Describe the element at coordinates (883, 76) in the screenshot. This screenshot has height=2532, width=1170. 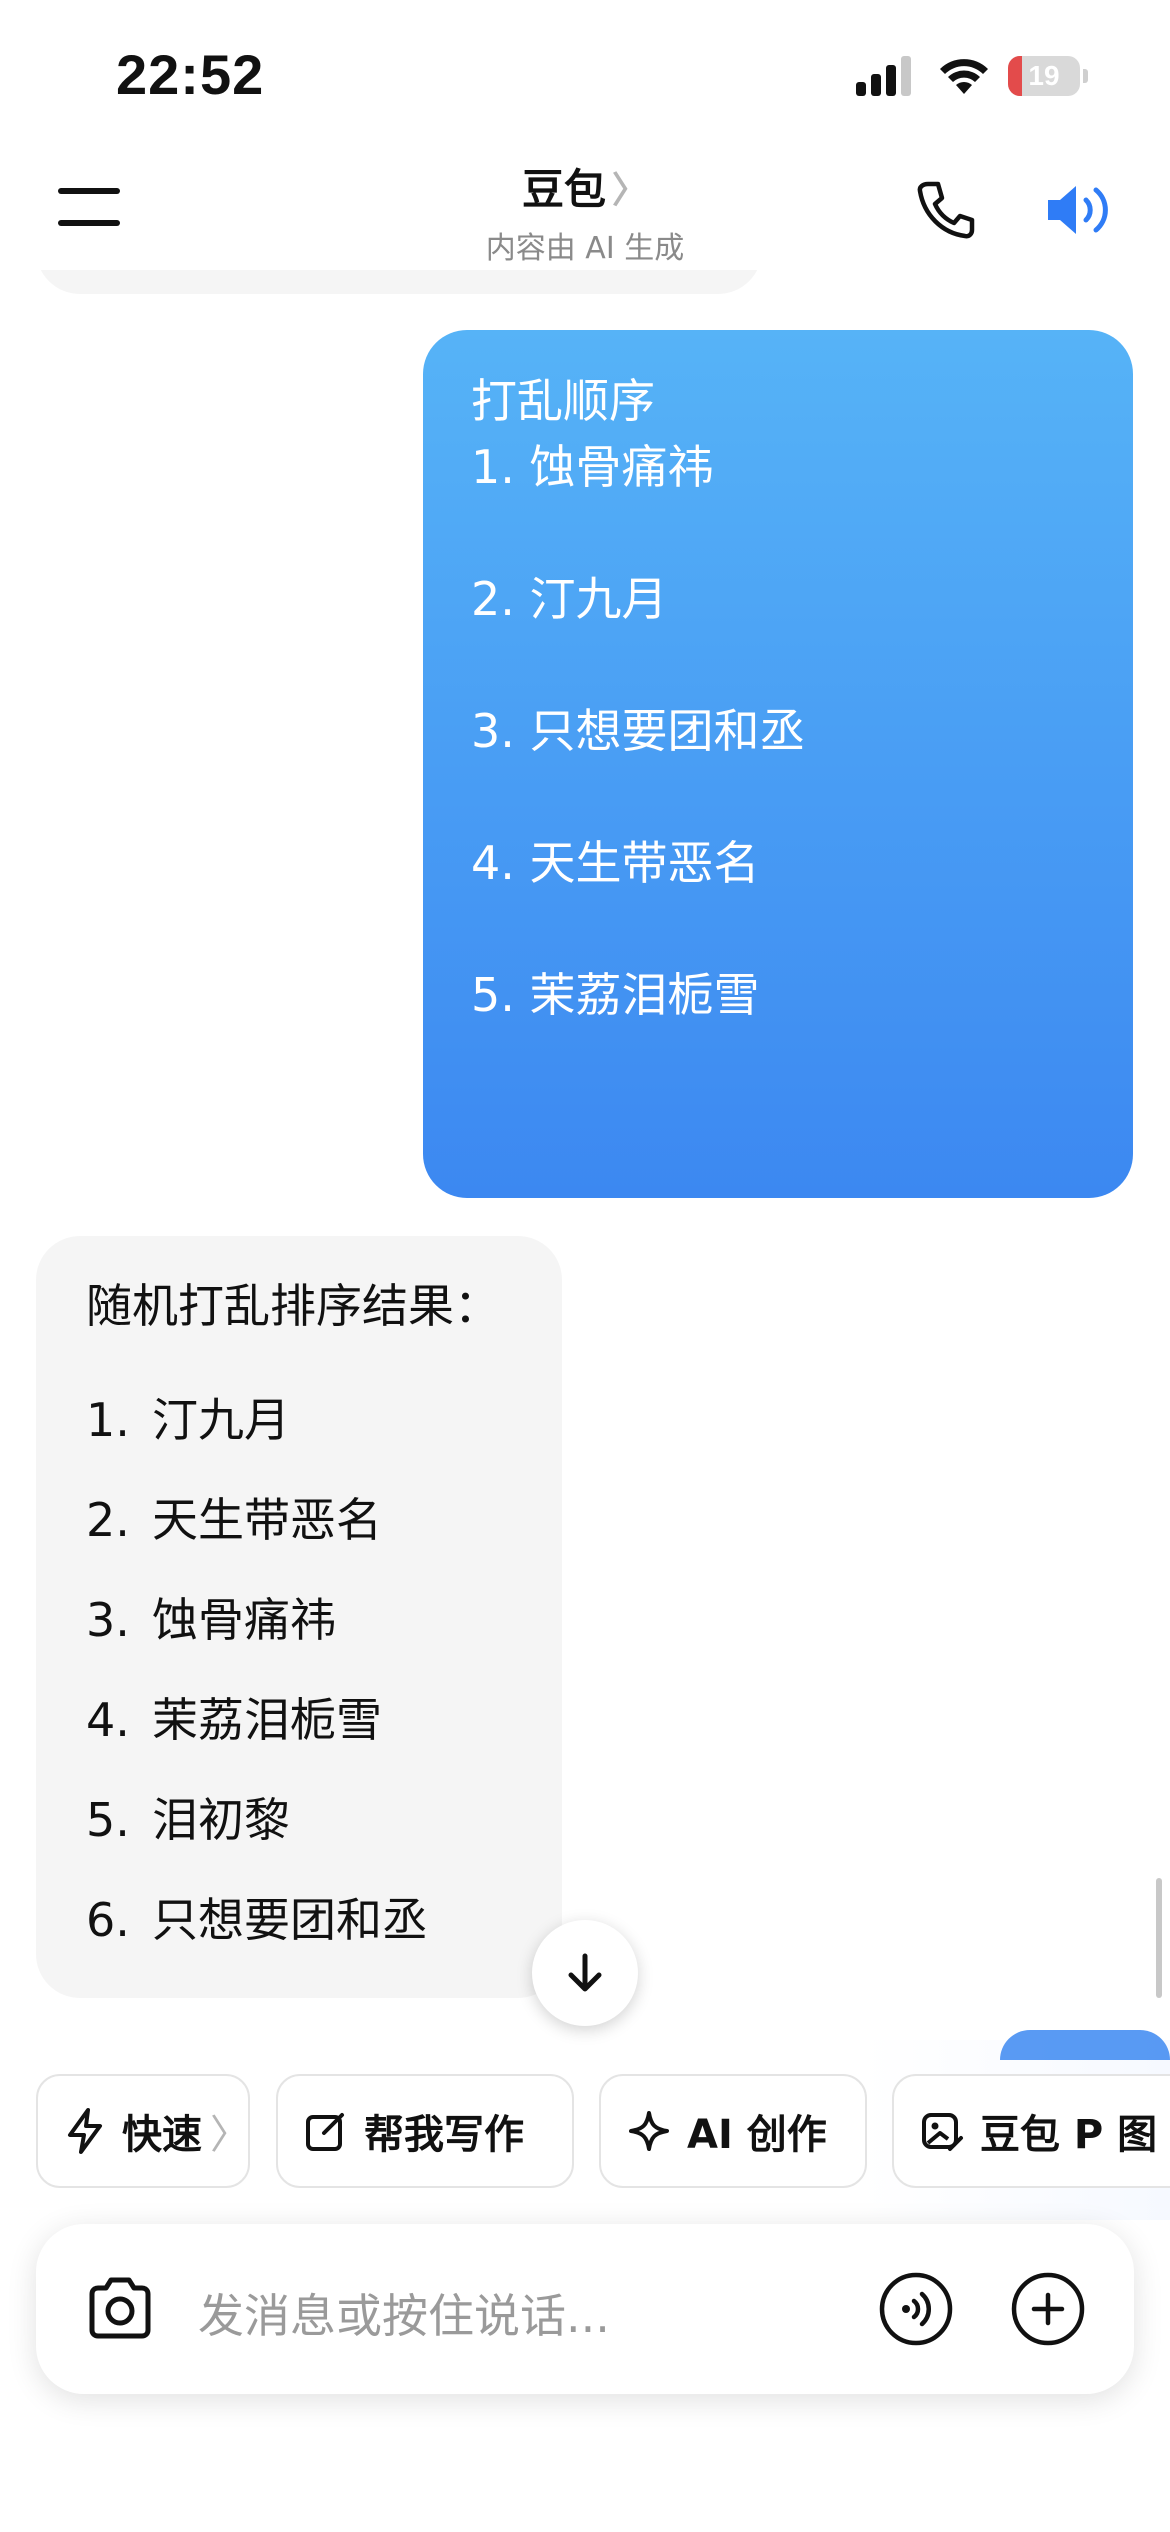
I see `signal-icon` at that location.